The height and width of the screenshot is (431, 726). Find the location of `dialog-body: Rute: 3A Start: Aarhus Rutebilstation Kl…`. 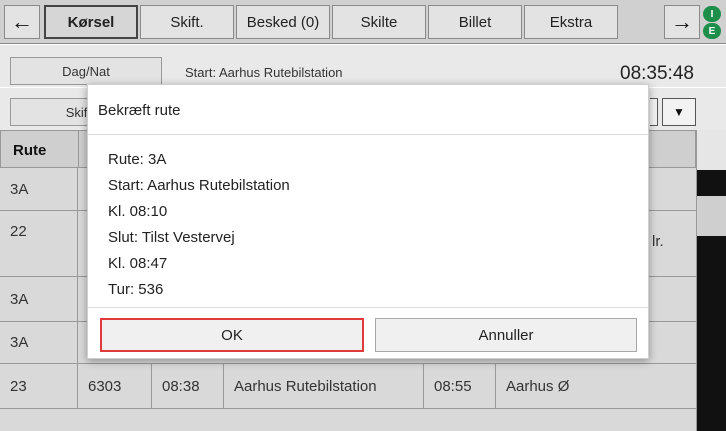

dialog-body: Rute: 3A Start: Aarhus Rutebilstation Kl… is located at coordinates (199, 225).